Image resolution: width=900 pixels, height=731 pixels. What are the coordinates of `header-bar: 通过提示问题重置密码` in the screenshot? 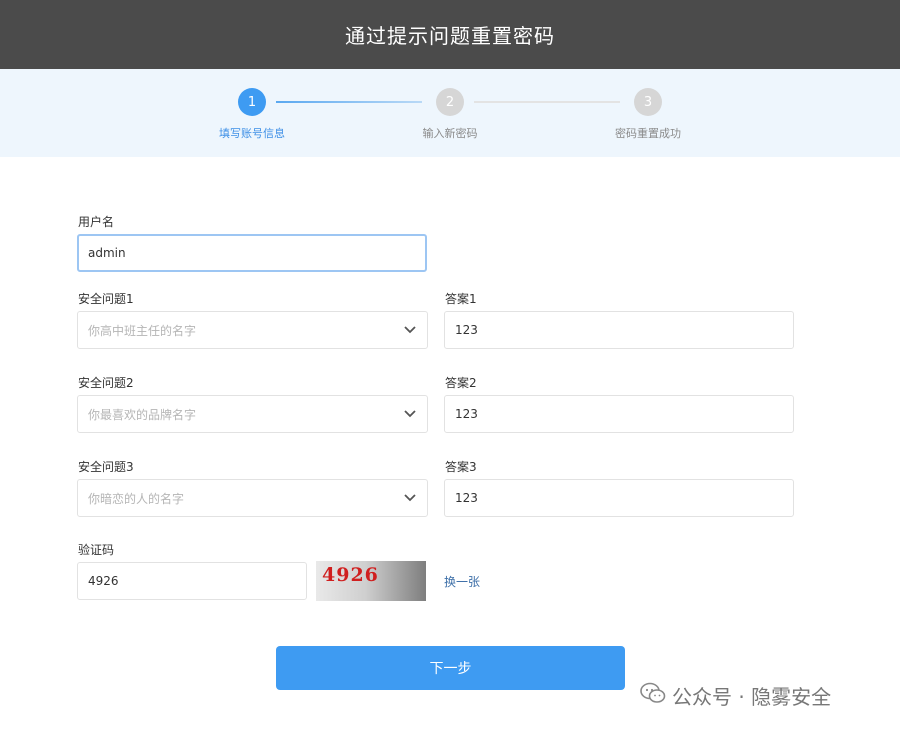 It's located at (450, 34).